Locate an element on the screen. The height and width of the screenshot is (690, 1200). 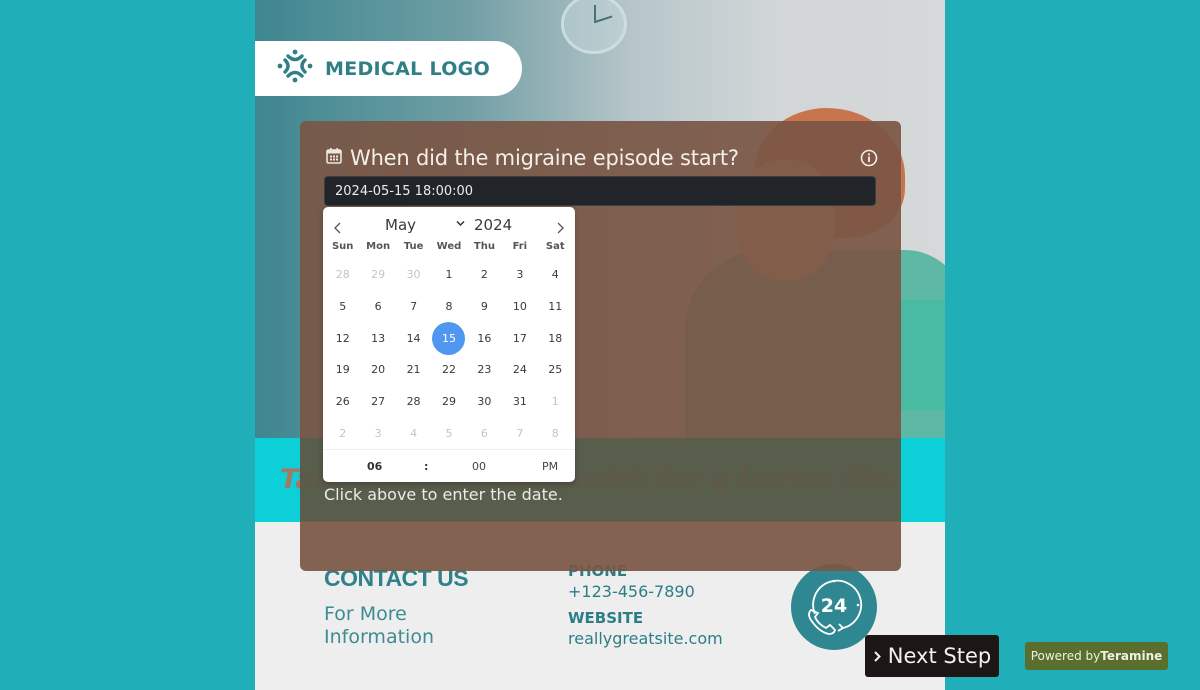
day-number: 6 is located at coordinates (484, 433).